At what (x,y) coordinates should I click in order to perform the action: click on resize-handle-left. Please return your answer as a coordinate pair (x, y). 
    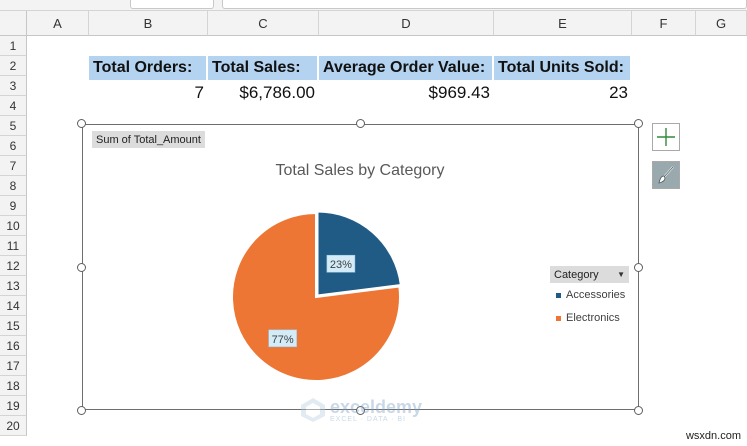
    Looking at the image, I should click on (81, 267).